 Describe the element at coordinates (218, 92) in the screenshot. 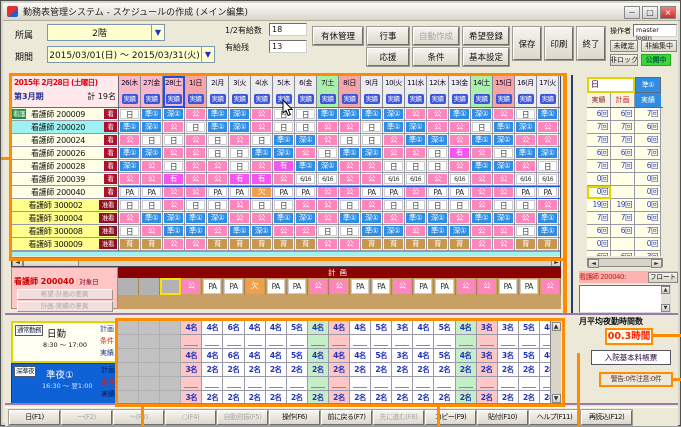

I see `date-column-header: 2(月 実績` at that location.